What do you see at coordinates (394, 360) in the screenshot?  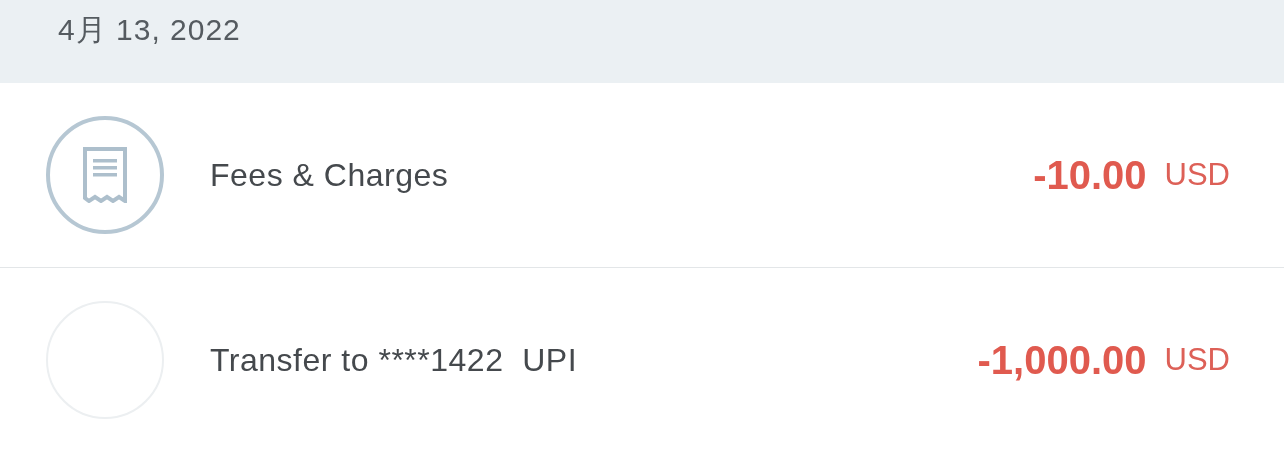 I see `transaction-title: Transfer to ****1422 UPI` at bounding box center [394, 360].